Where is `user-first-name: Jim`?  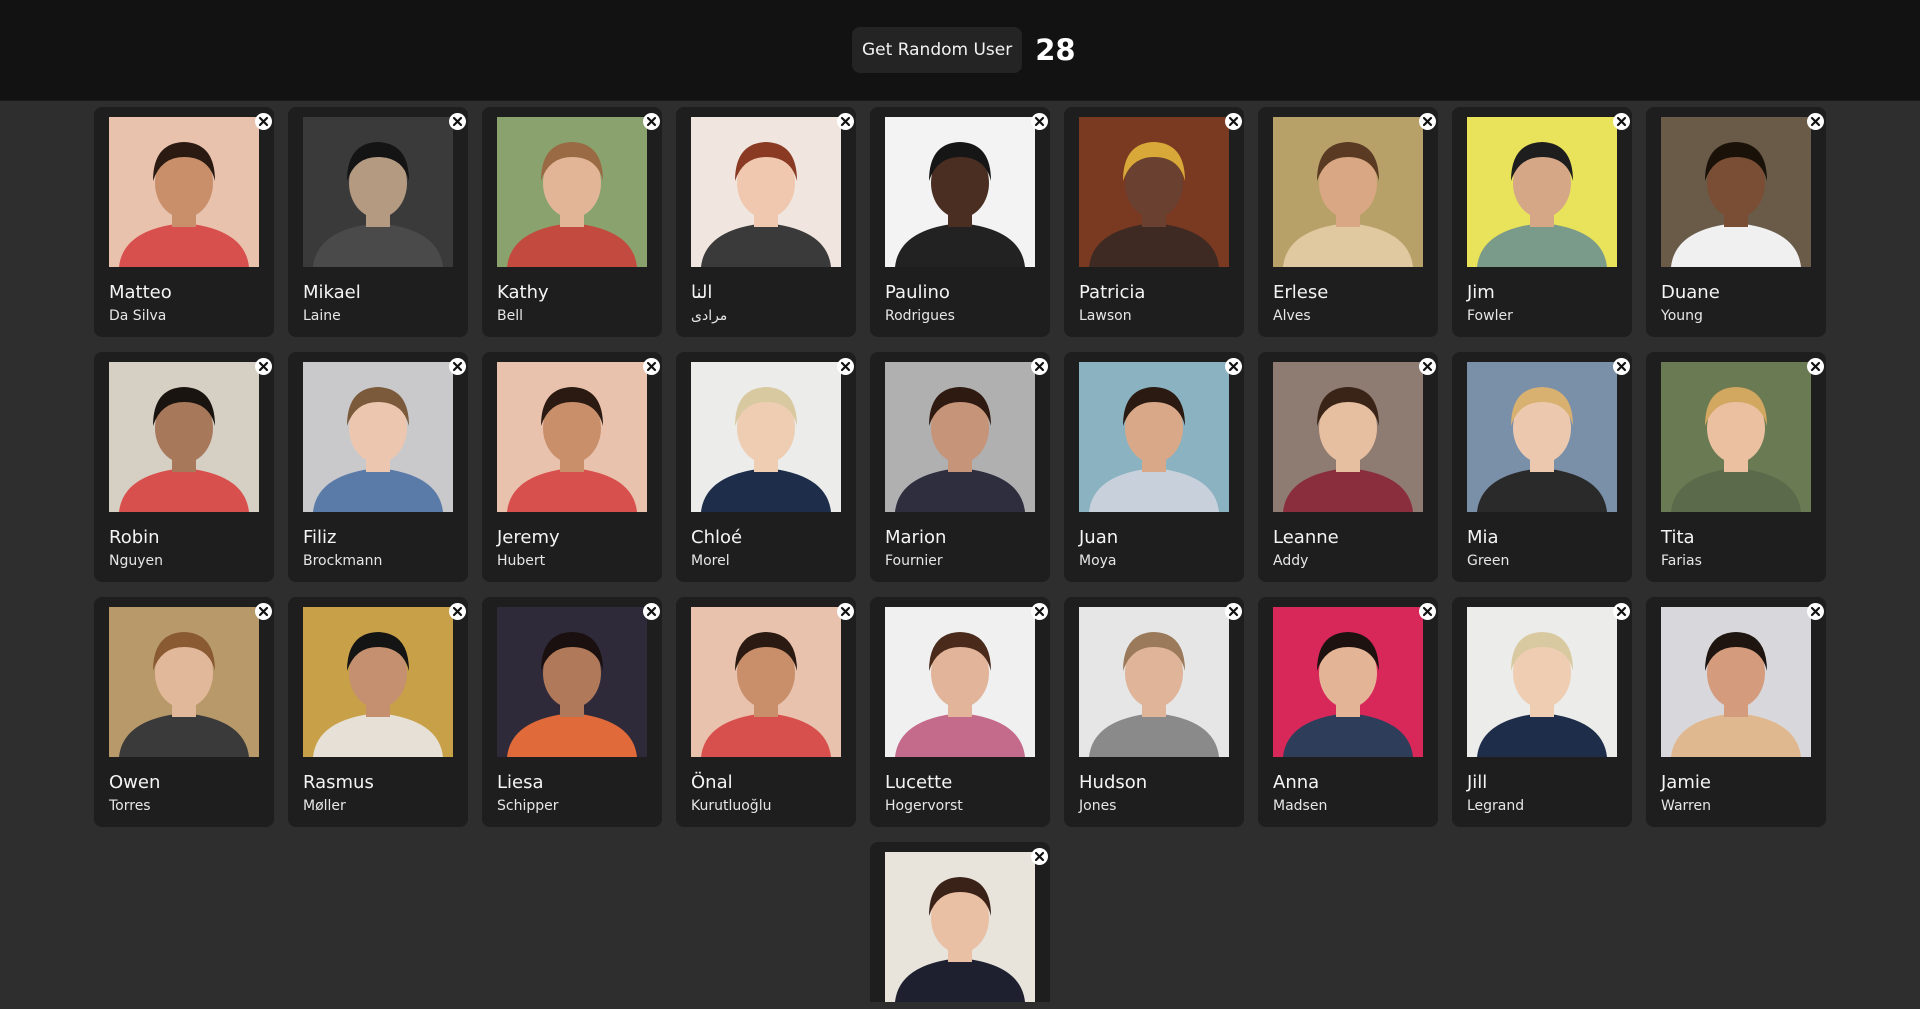 user-first-name: Jim is located at coordinates (1481, 292).